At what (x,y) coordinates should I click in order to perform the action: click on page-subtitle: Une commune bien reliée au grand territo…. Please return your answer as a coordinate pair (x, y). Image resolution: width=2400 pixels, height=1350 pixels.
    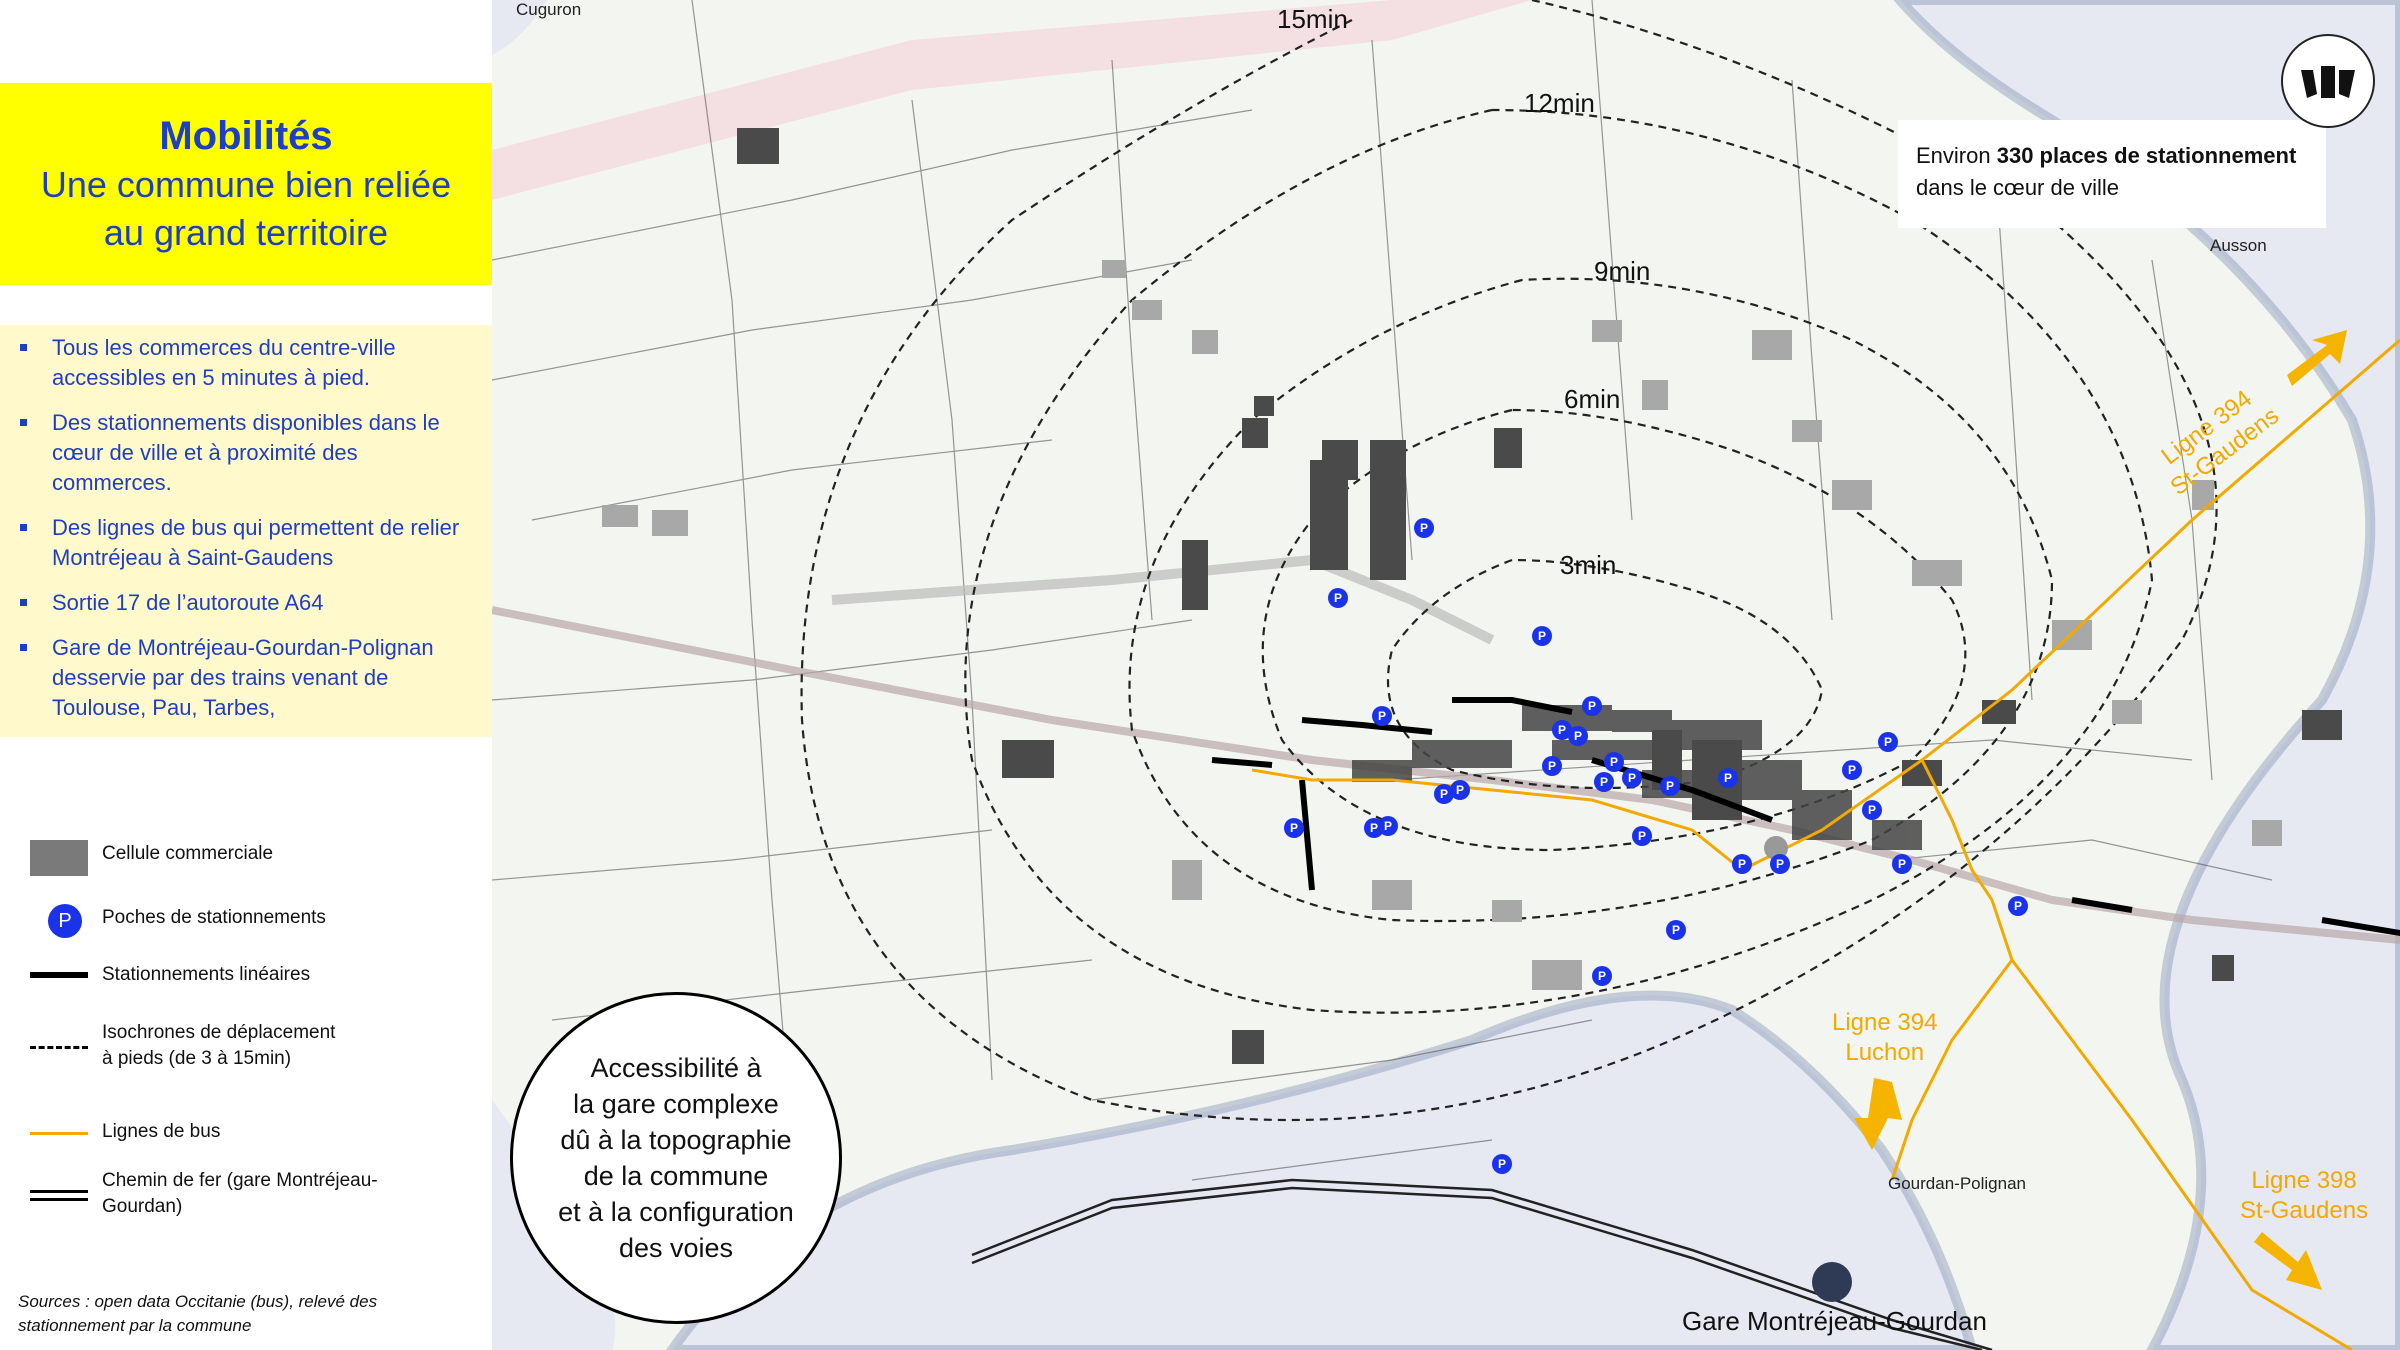
    Looking at the image, I should click on (246, 209).